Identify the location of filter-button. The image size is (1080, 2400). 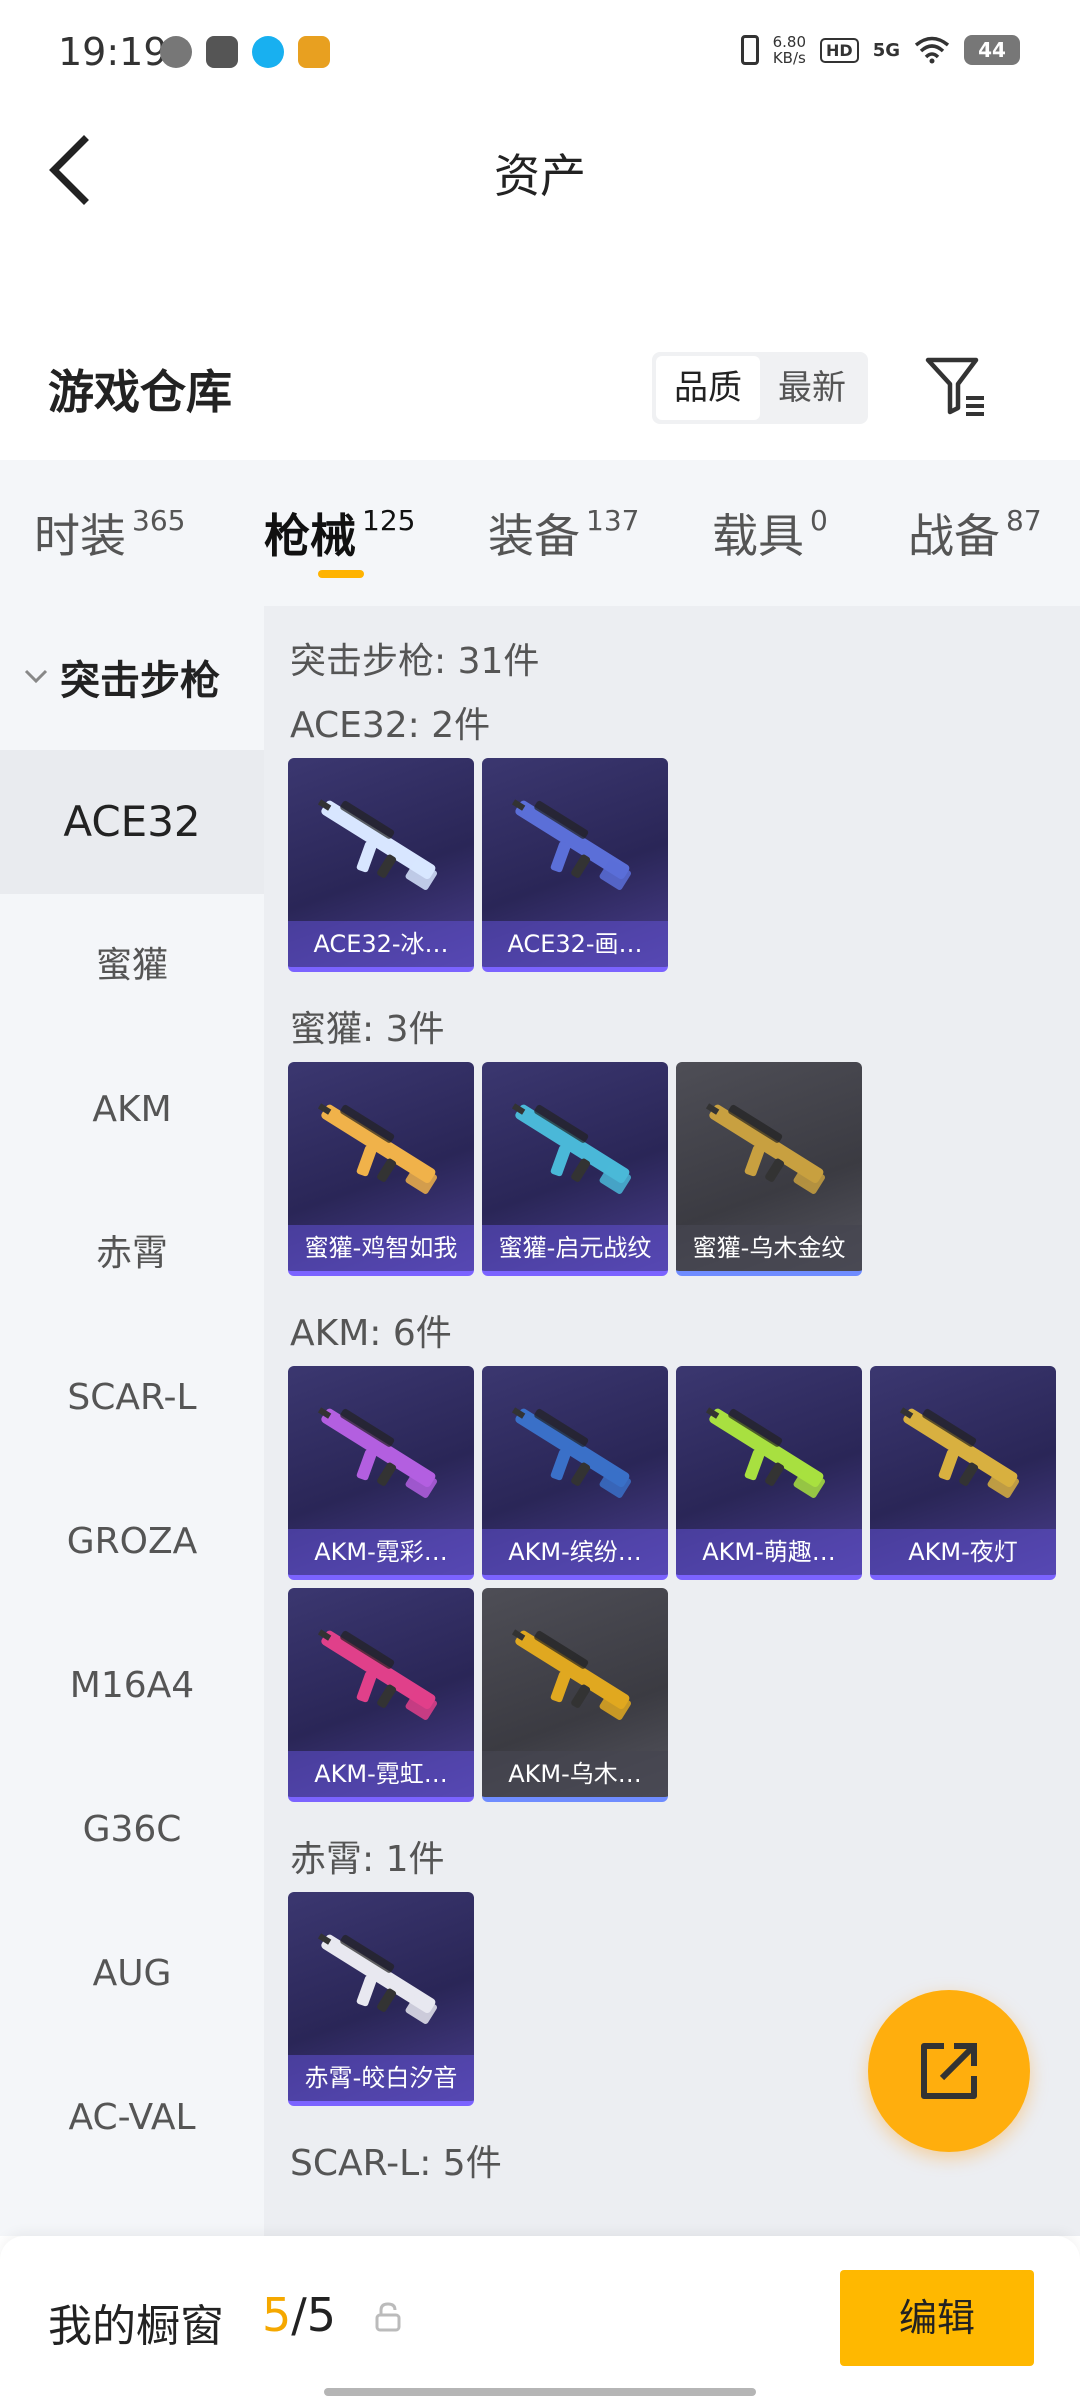
(955, 387).